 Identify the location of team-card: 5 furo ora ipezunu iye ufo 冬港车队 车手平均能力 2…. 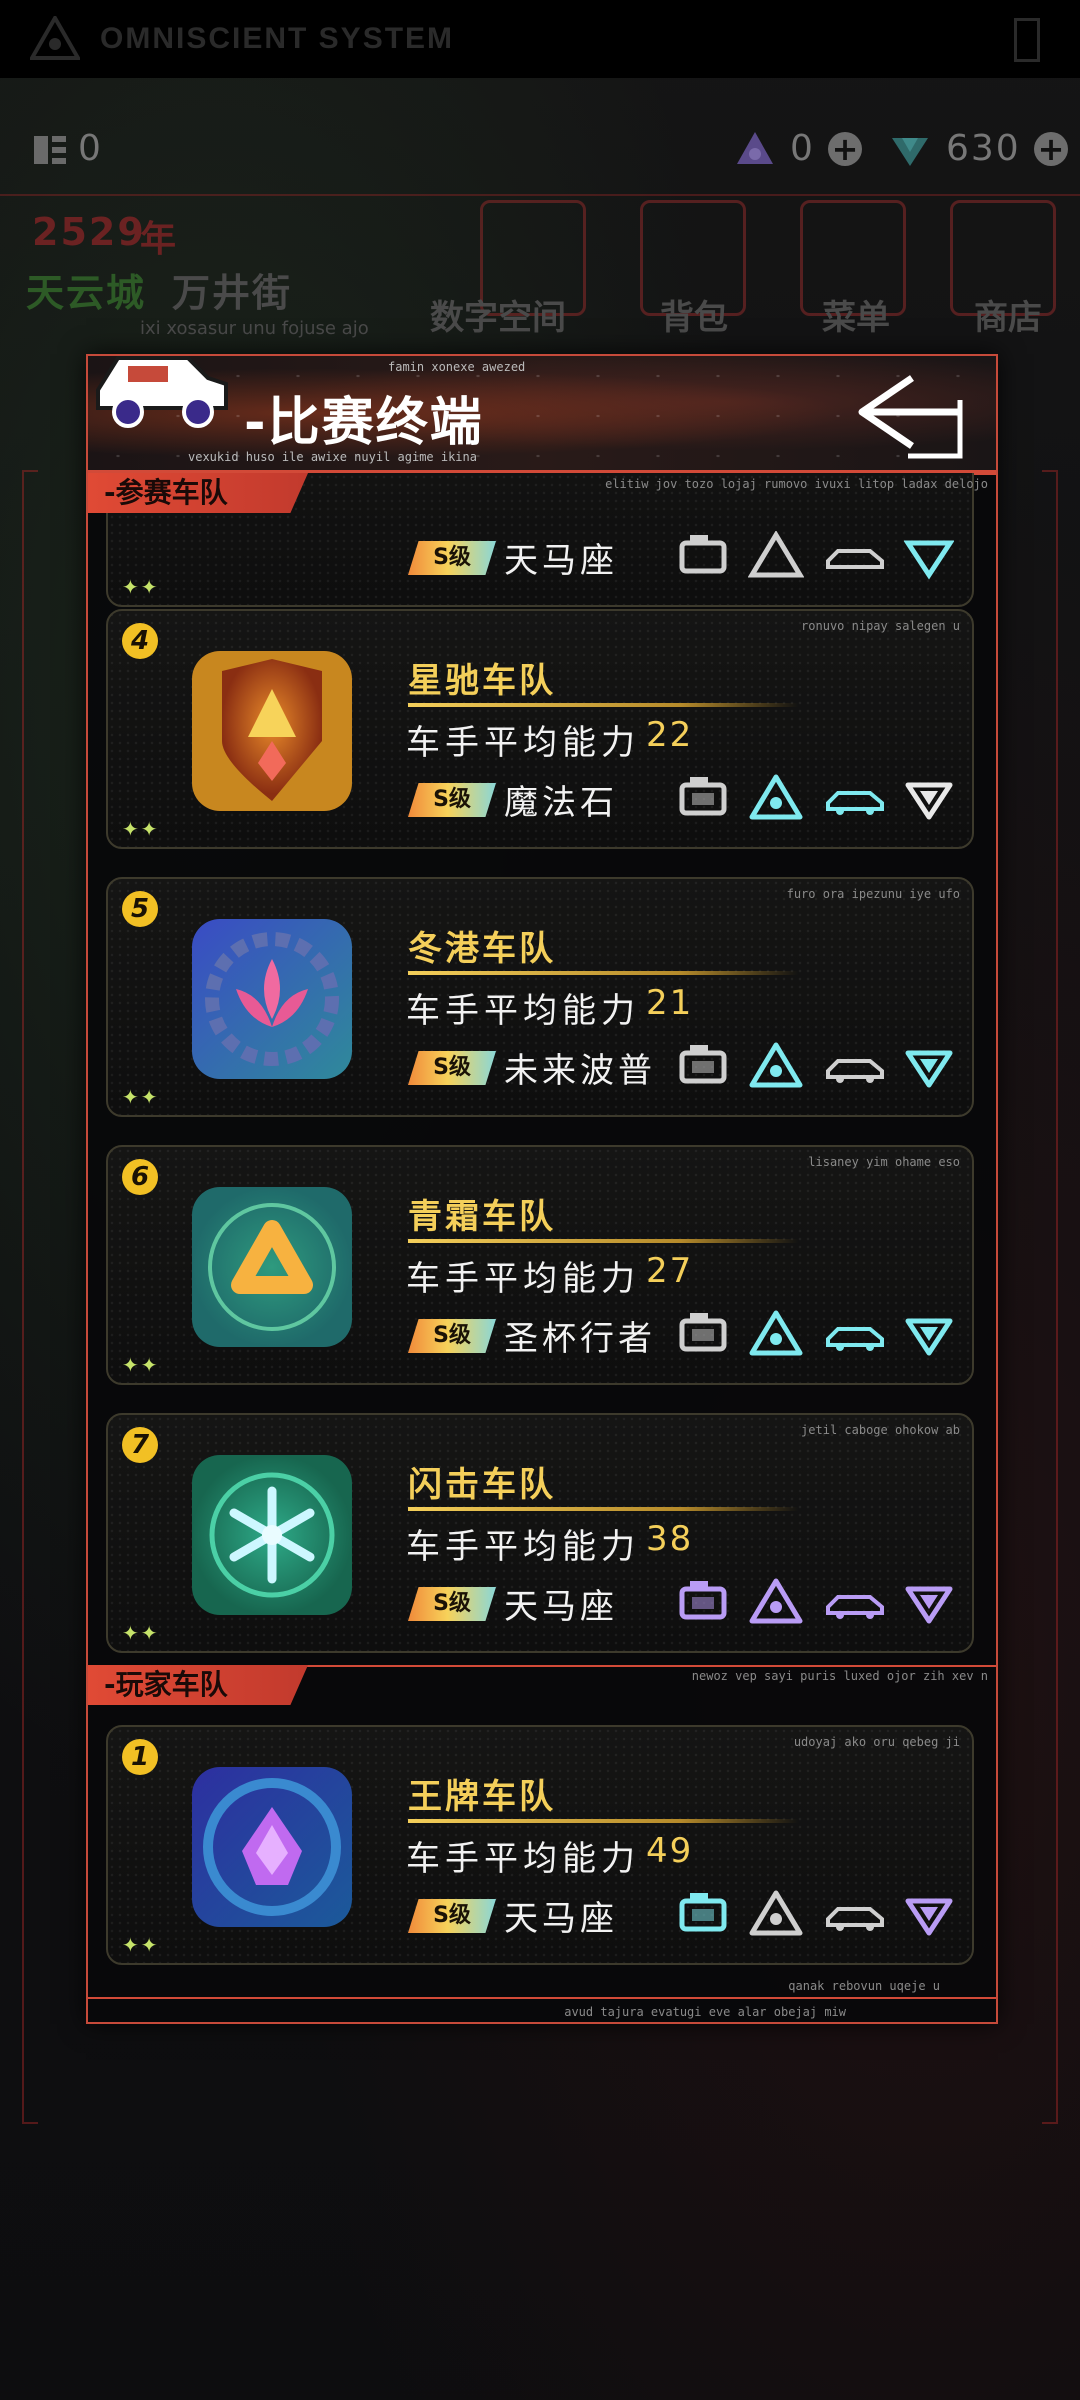
(540, 997).